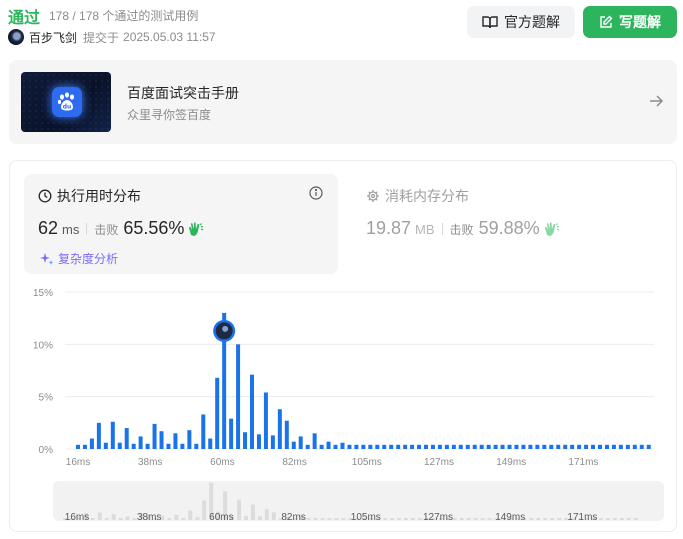 The height and width of the screenshot is (539, 683). I want to click on write-solution-button: 写题解, so click(630, 22).